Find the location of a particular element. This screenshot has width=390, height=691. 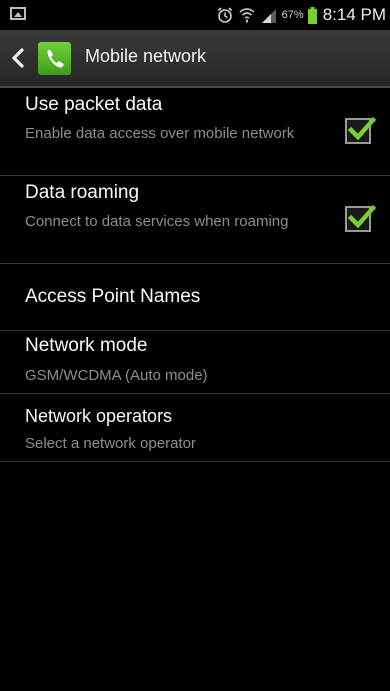

setting-subtitle: GSM/WCDMA (Auto mode) is located at coordinates (116, 375).